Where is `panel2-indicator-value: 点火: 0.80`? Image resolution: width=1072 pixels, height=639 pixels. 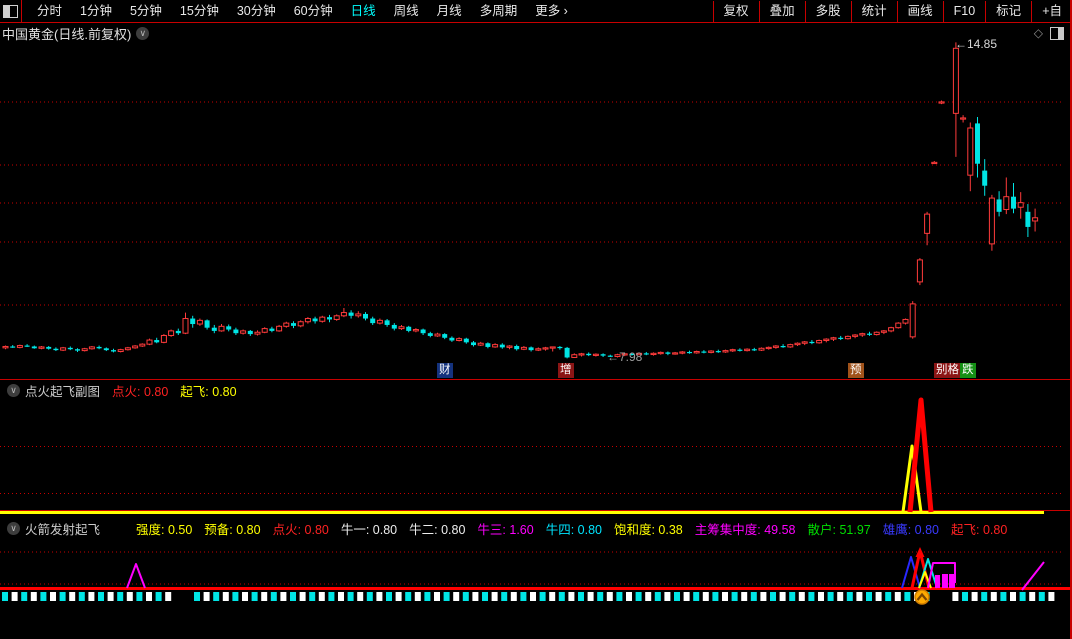
panel2-indicator-value: 点火: 0.80 is located at coordinates (140, 392).